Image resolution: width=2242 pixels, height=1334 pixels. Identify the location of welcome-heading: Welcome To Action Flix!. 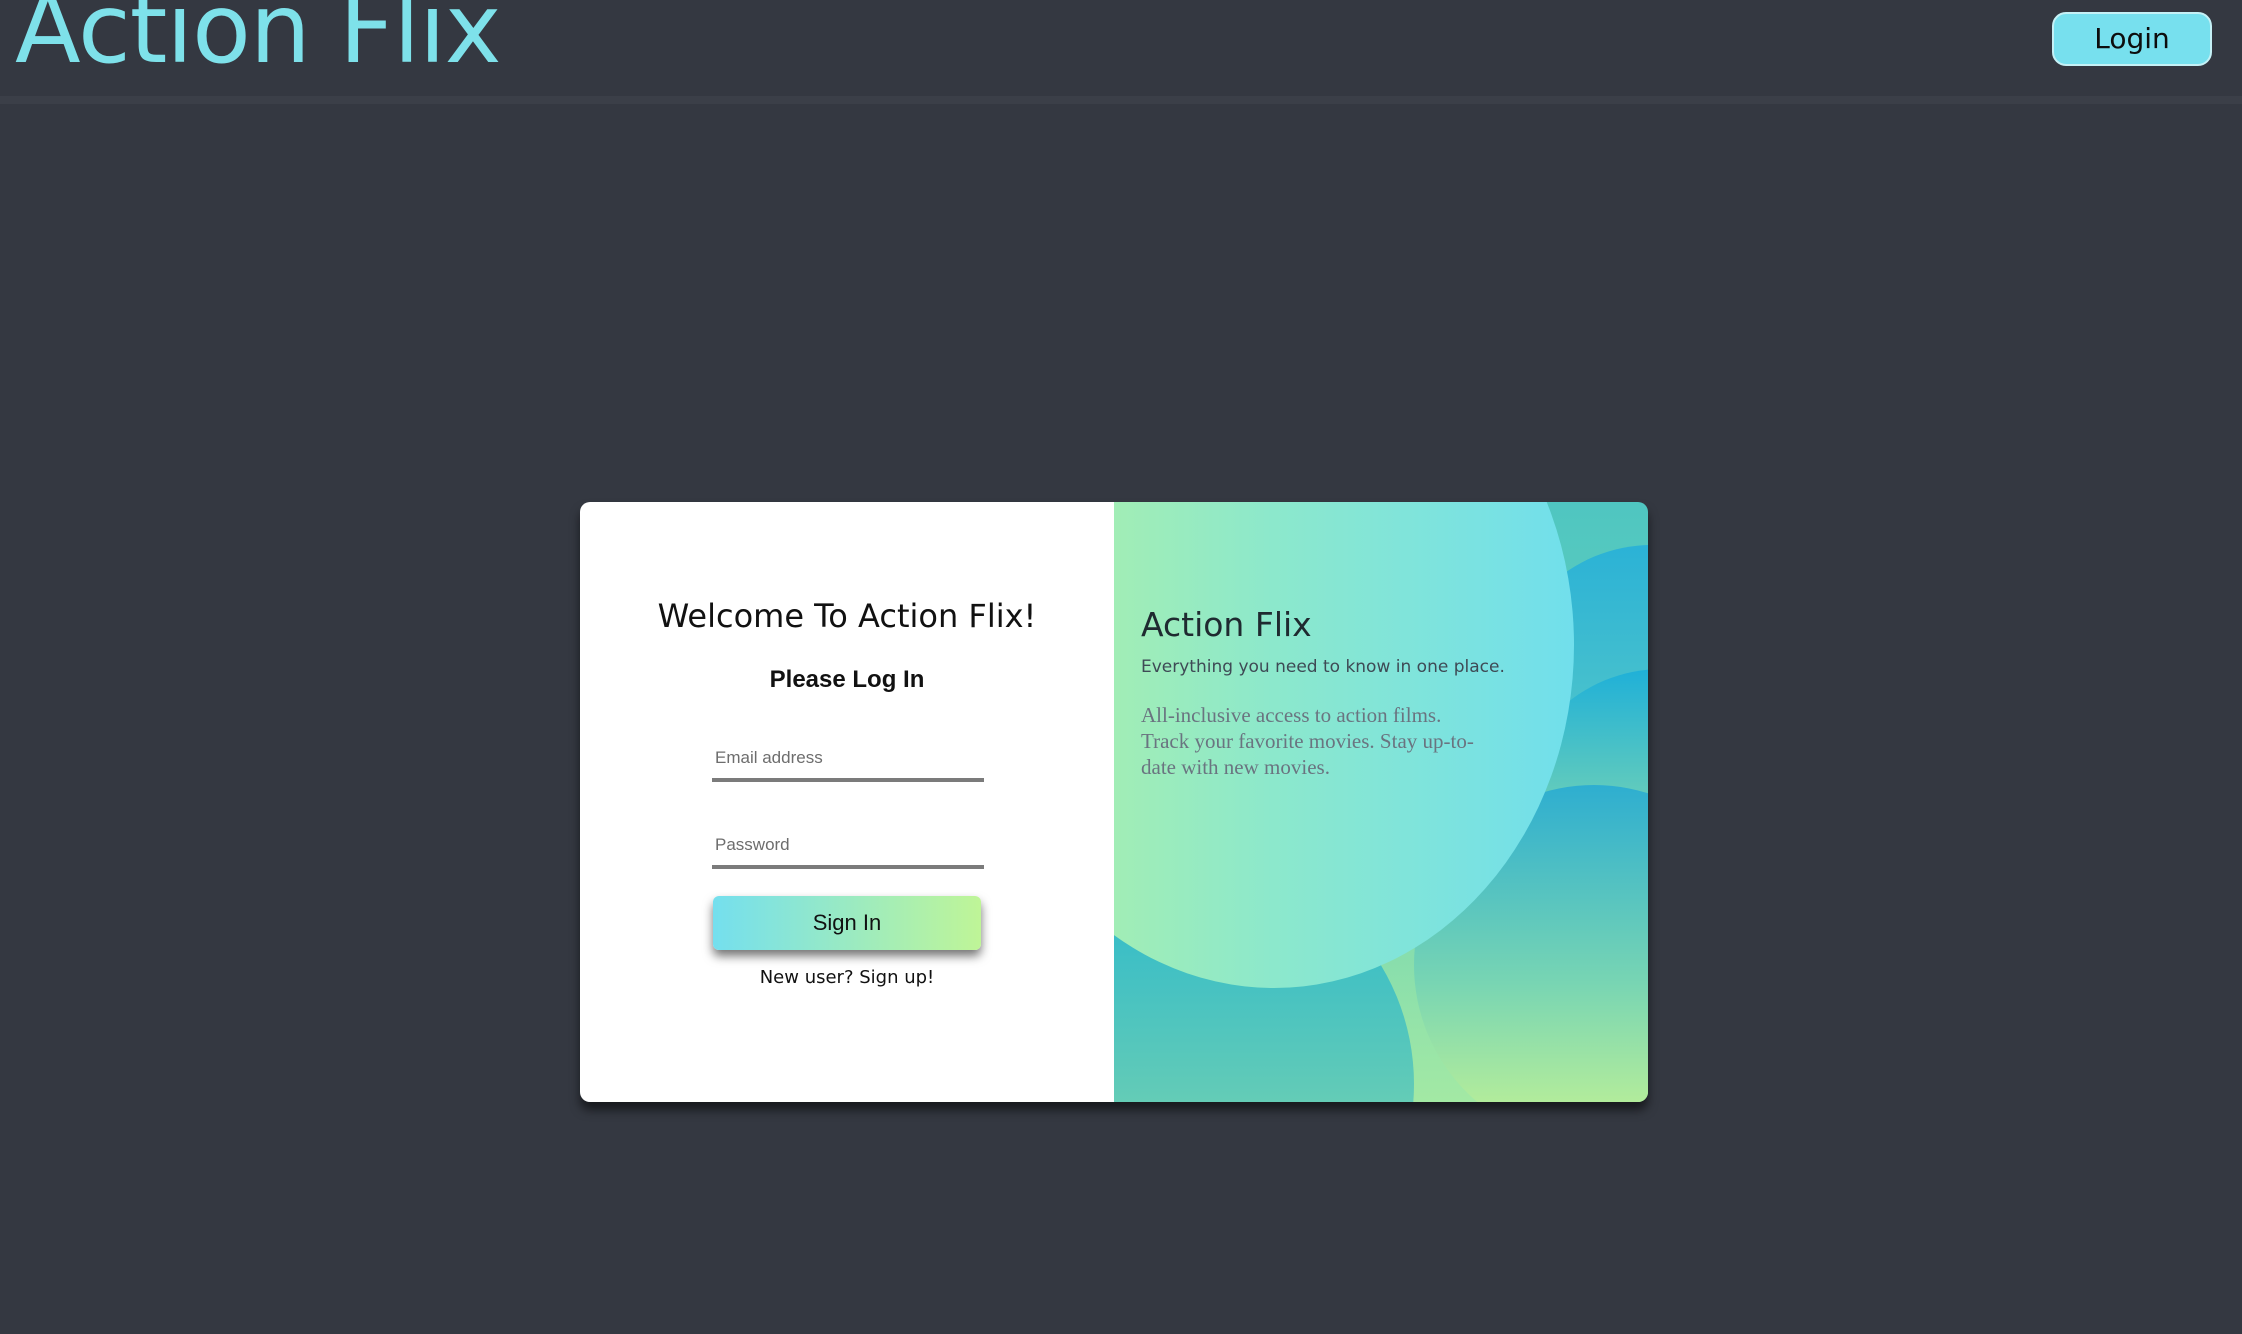
(847, 616).